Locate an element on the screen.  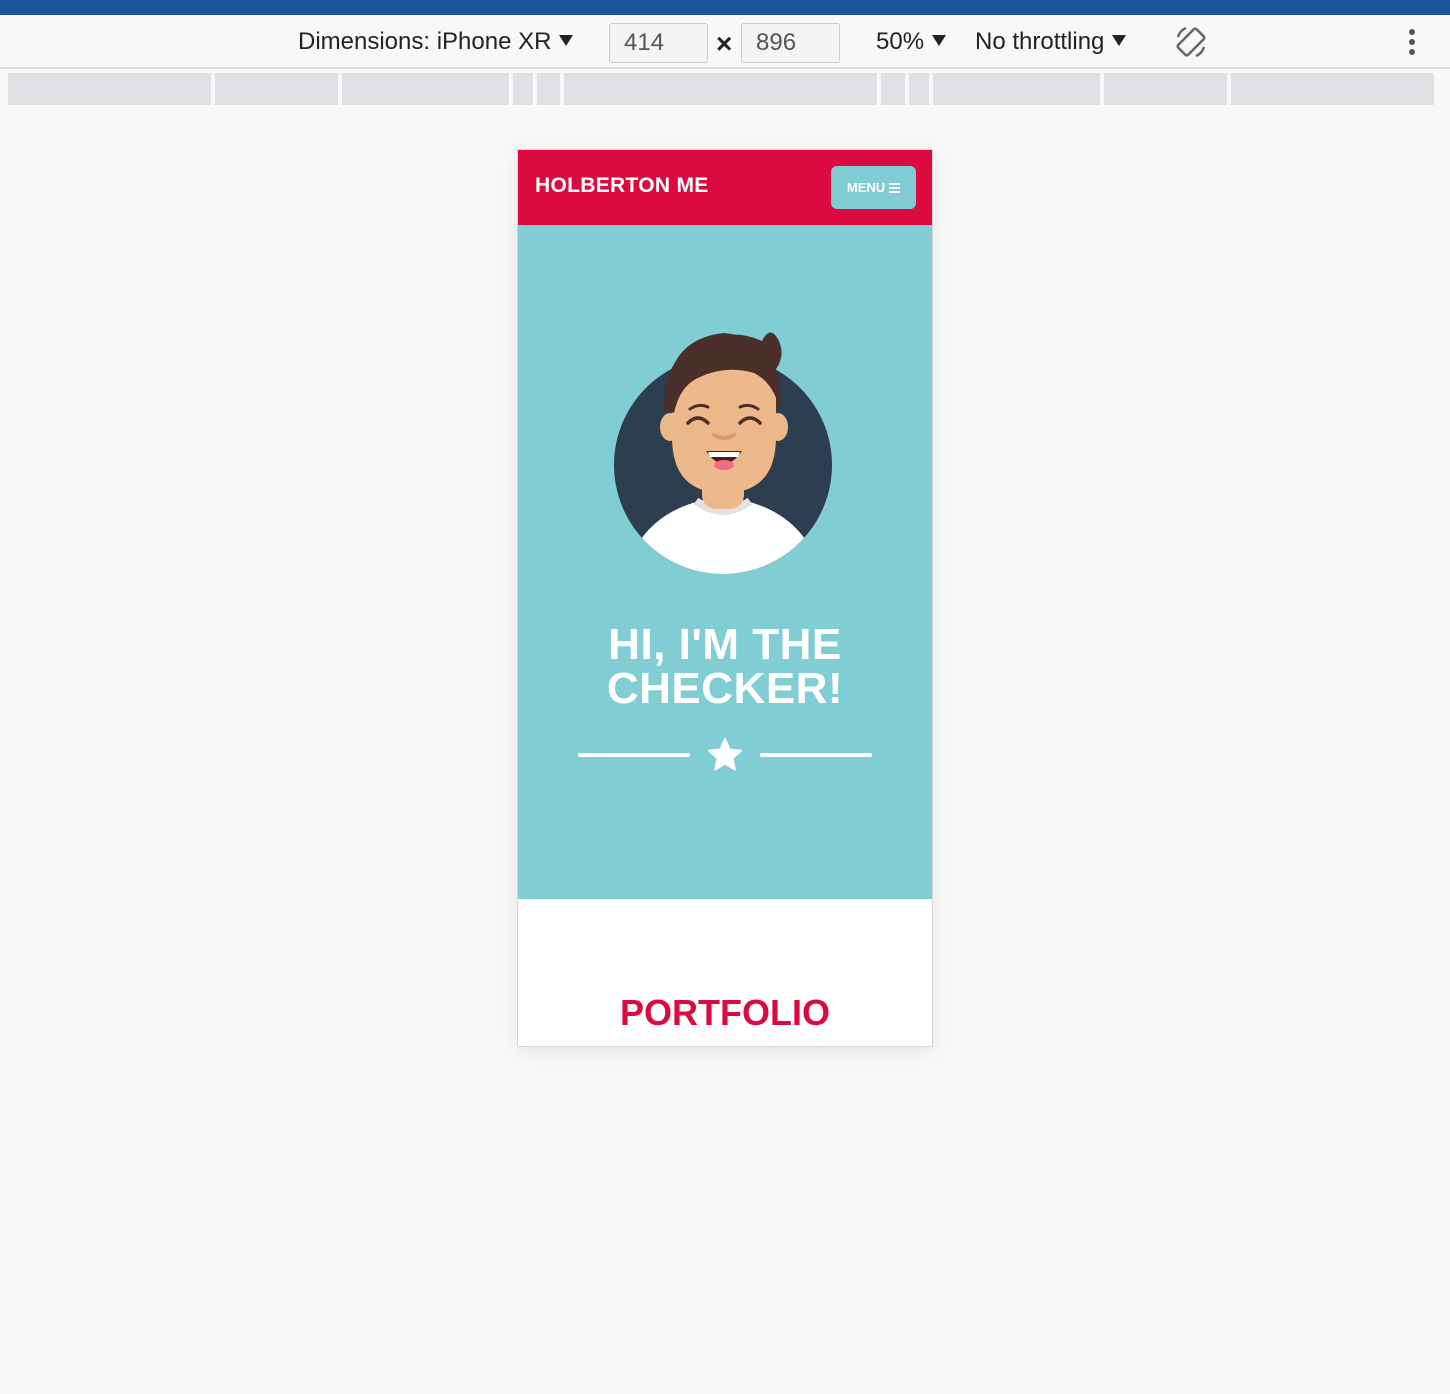
hero-title: HI, I'M THE CHECKER! is located at coordinates (725, 667).